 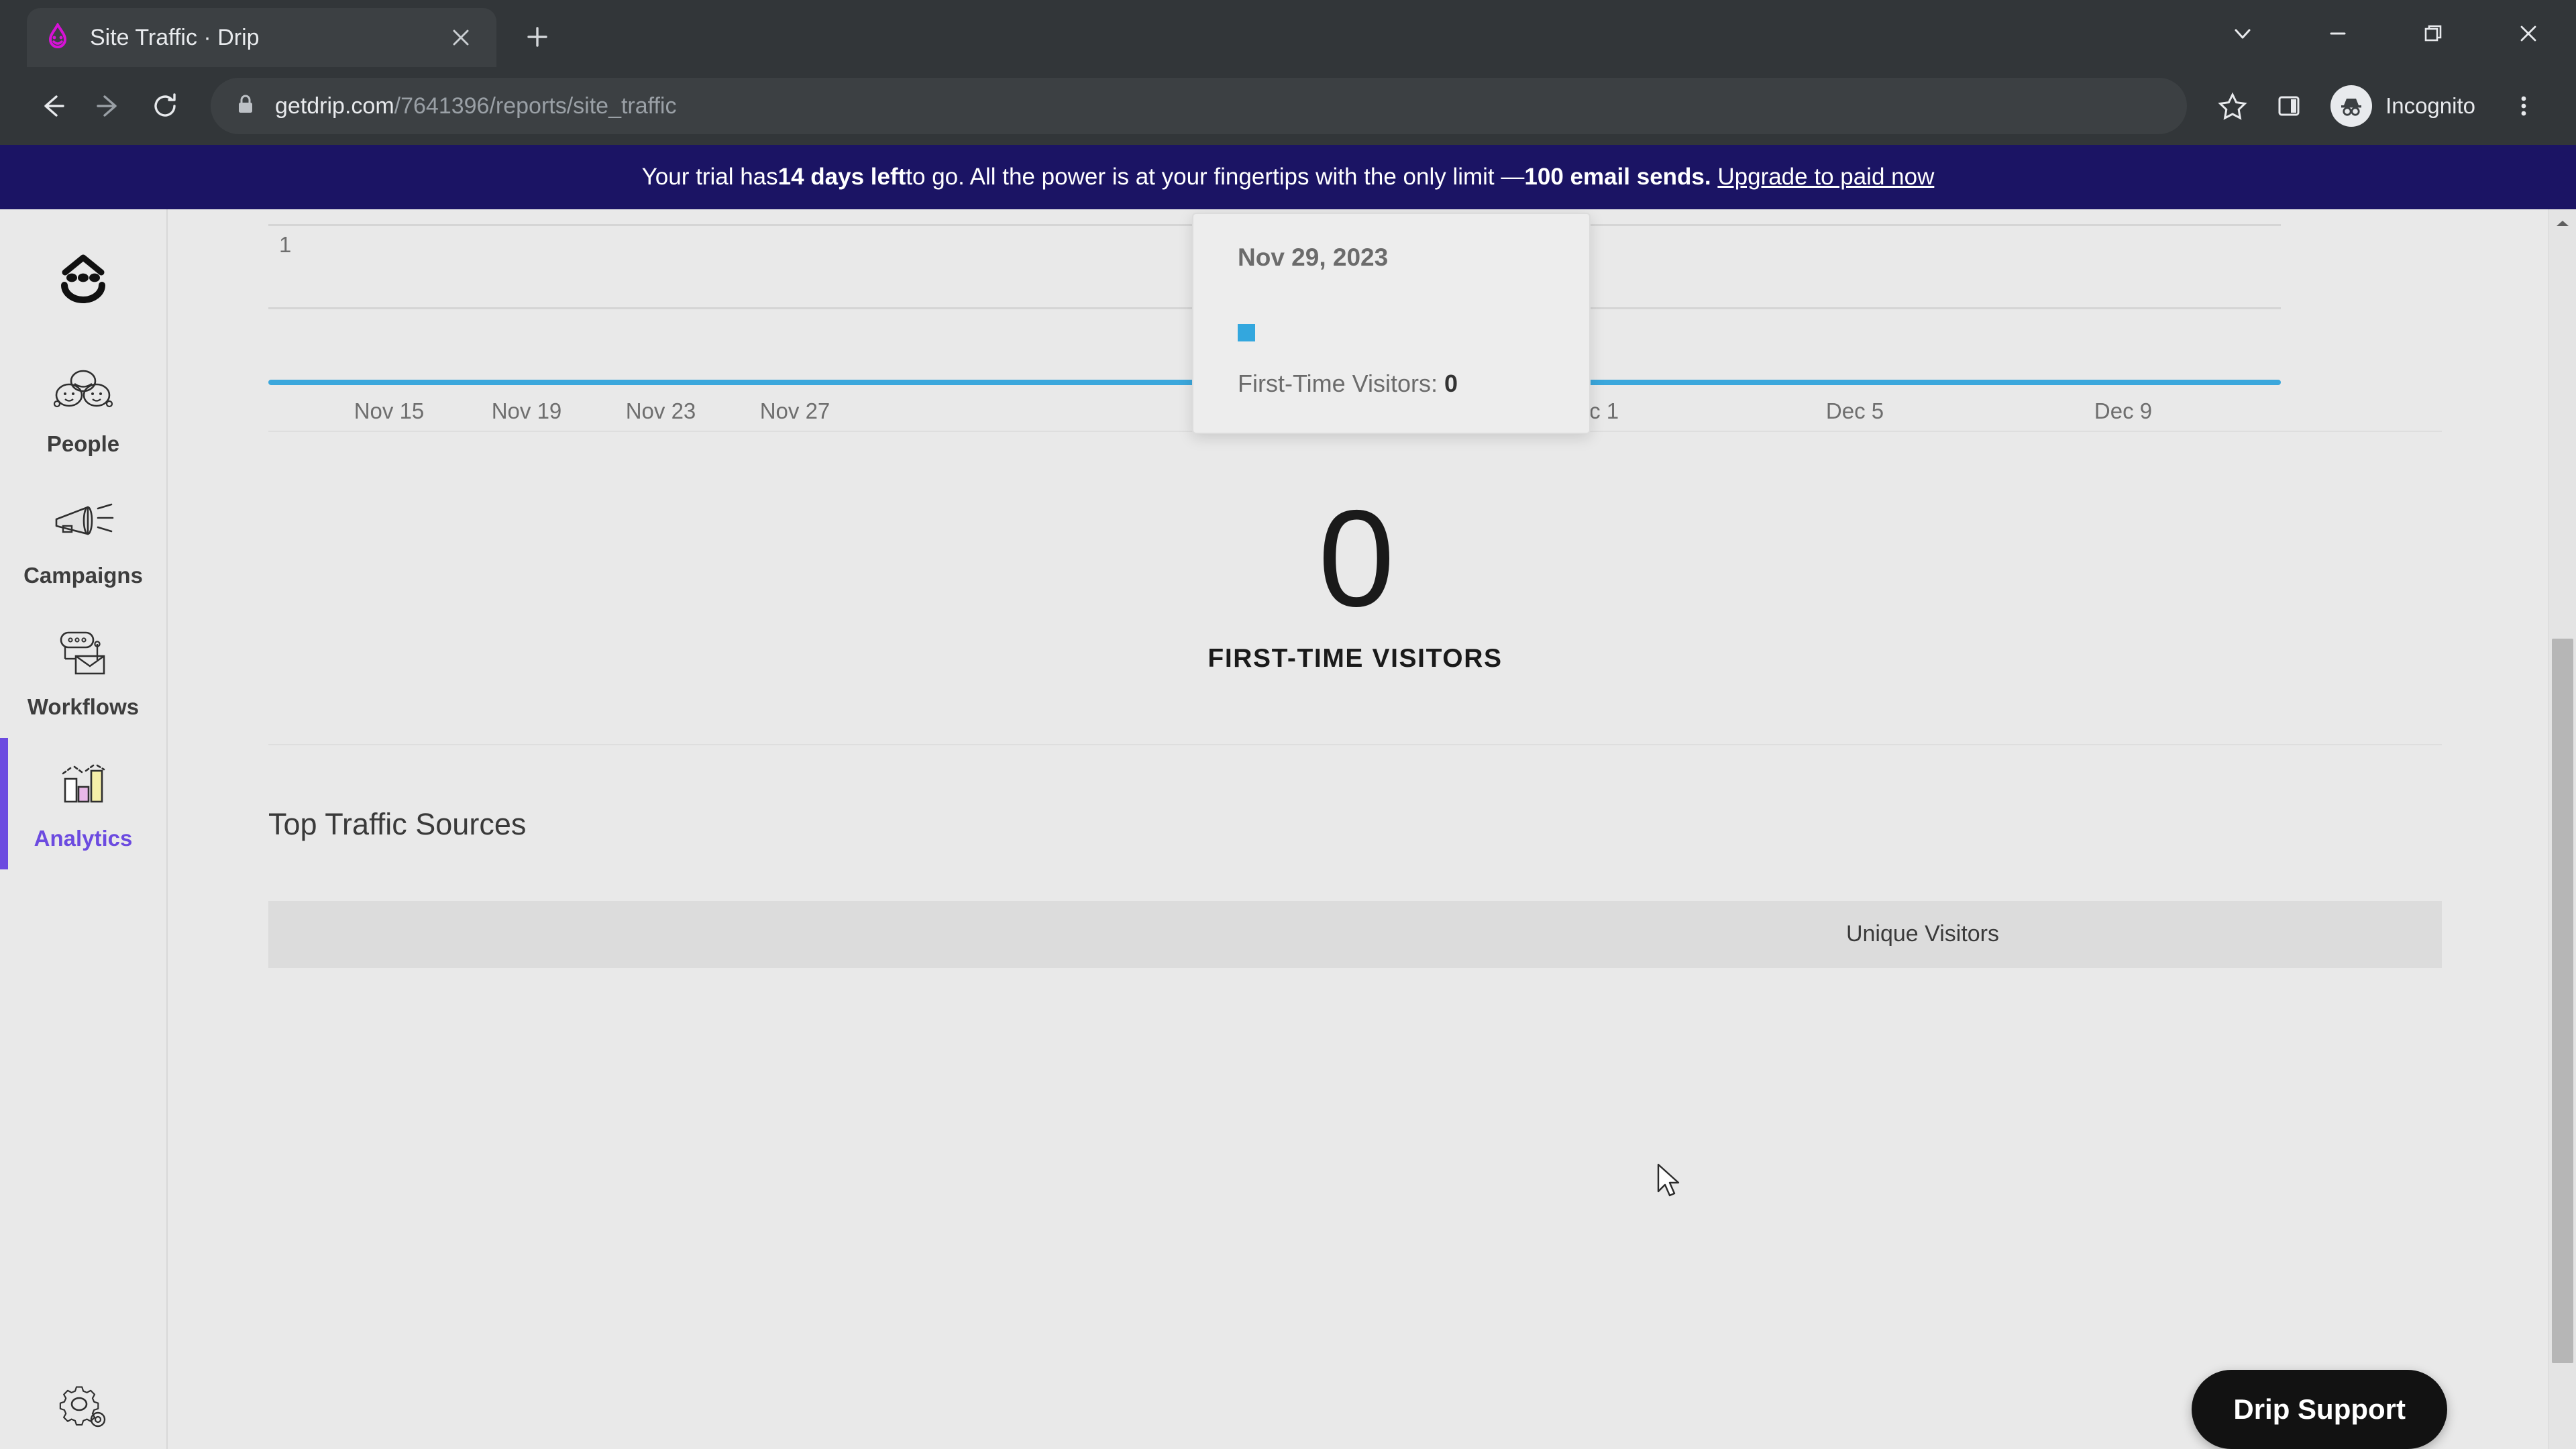 What do you see at coordinates (460, 37) in the screenshot?
I see `tab-close-button` at bounding box center [460, 37].